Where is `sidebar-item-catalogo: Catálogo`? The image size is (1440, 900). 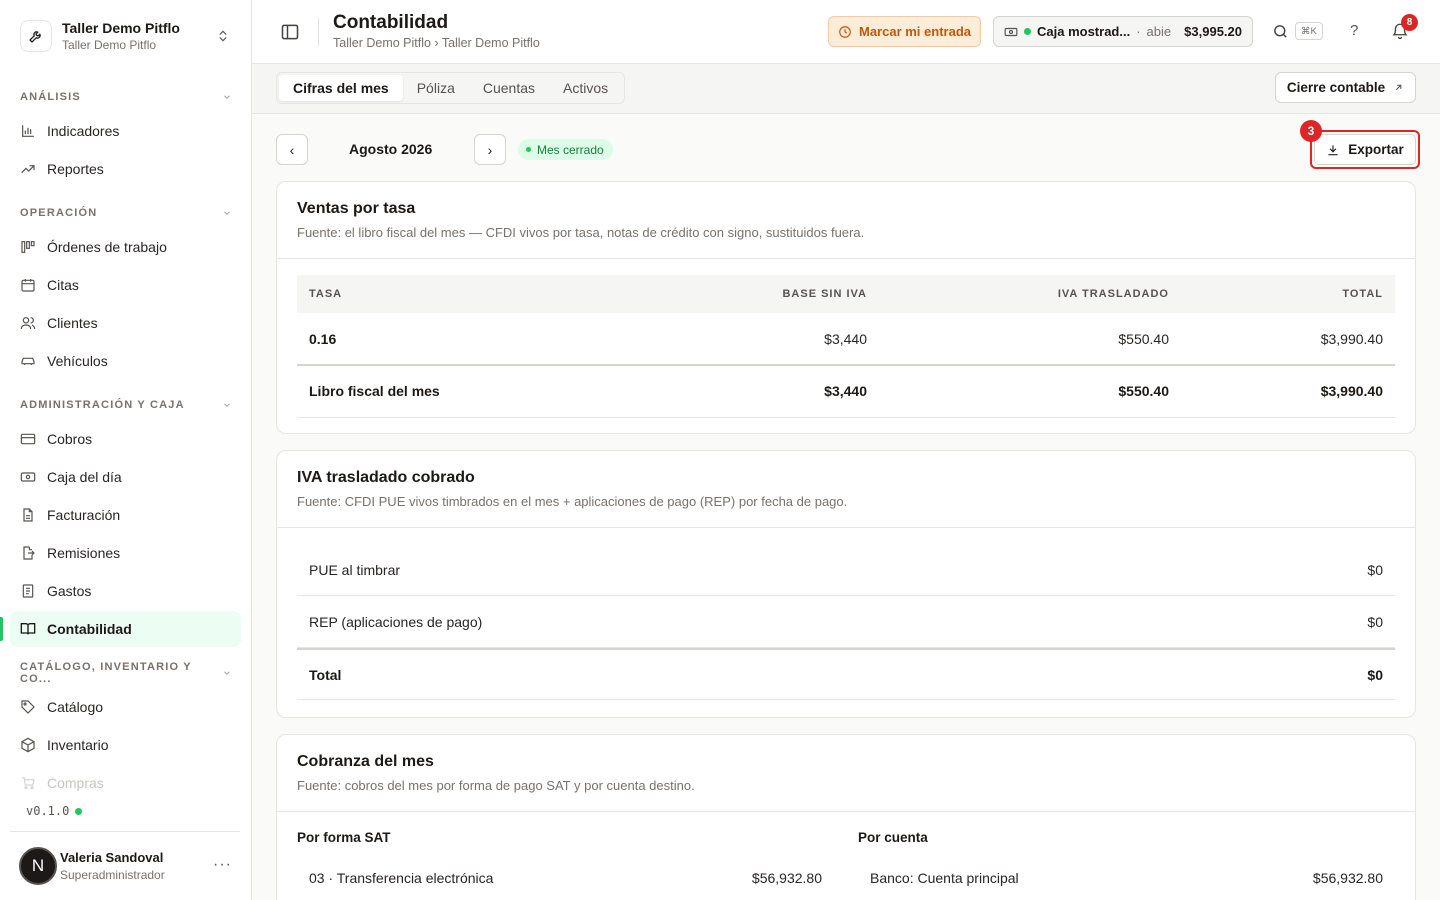
sidebar-item-catalogo: Catálogo is located at coordinates (125, 707).